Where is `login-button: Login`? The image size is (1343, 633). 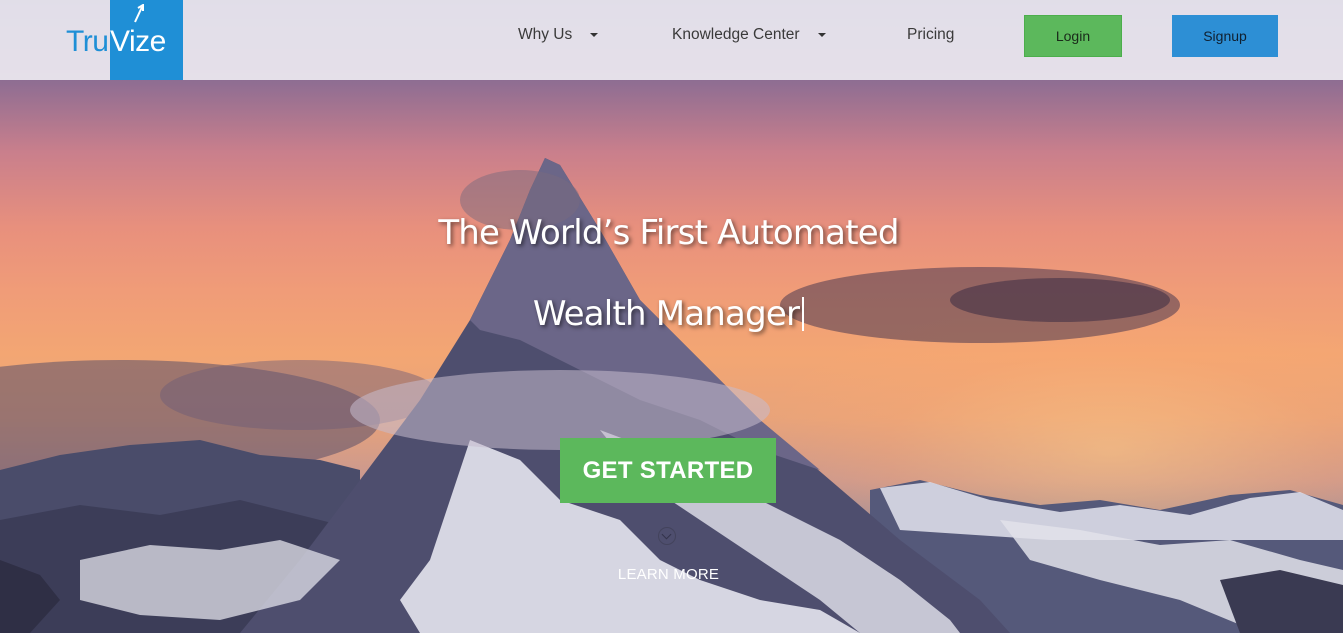 login-button: Login is located at coordinates (1073, 36).